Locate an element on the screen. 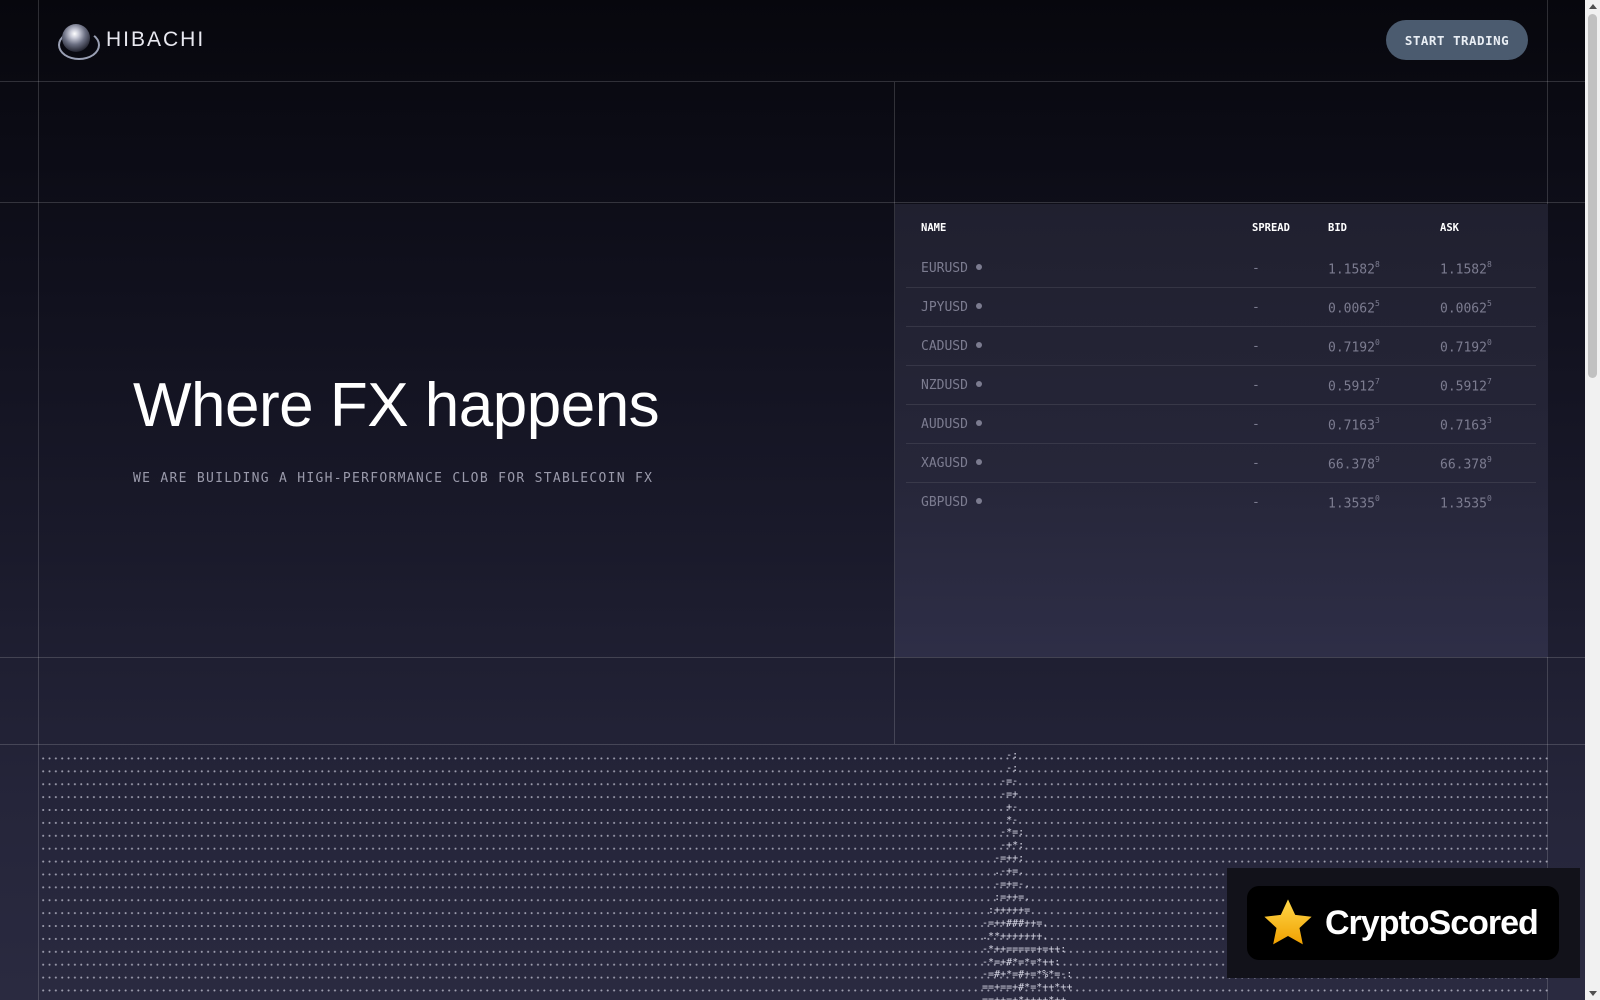 This screenshot has height=1000, width=1600. column-header-name: NAME is located at coordinates (934, 228).